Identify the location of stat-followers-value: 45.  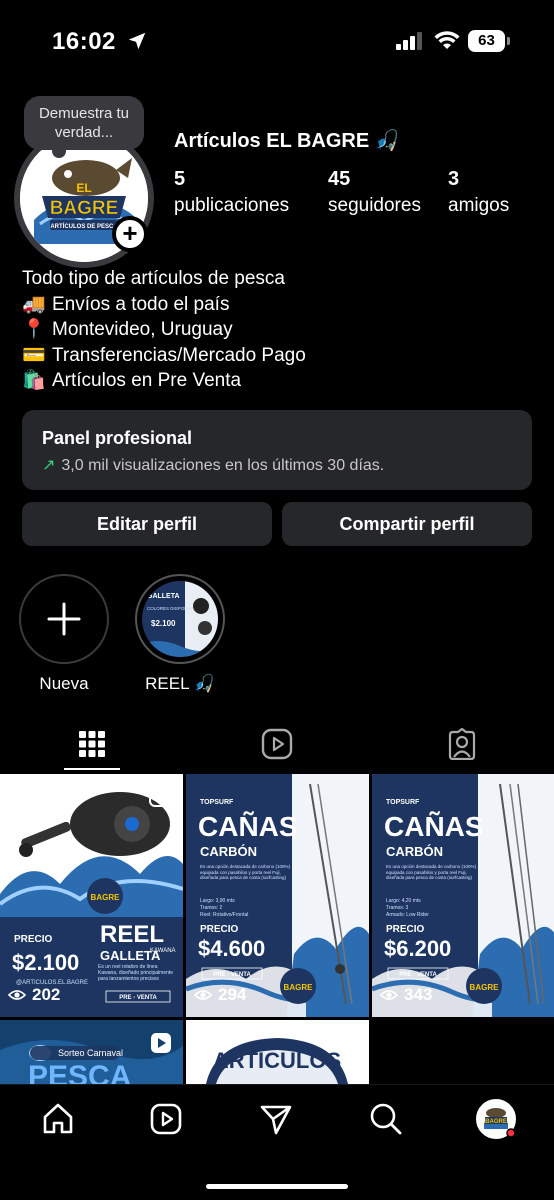
(339, 179).